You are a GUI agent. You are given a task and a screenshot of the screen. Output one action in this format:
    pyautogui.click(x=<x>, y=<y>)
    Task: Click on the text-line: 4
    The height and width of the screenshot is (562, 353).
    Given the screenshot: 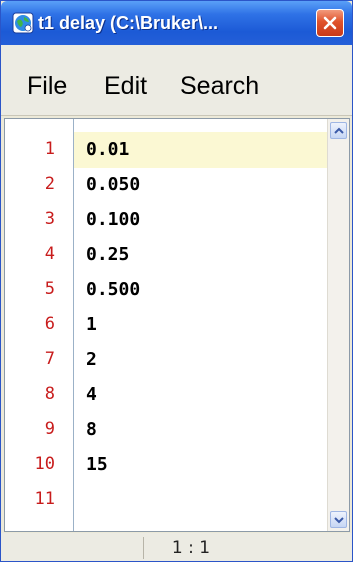 What is the action you would take?
    pyautogui.click(x=91, y=394)
    